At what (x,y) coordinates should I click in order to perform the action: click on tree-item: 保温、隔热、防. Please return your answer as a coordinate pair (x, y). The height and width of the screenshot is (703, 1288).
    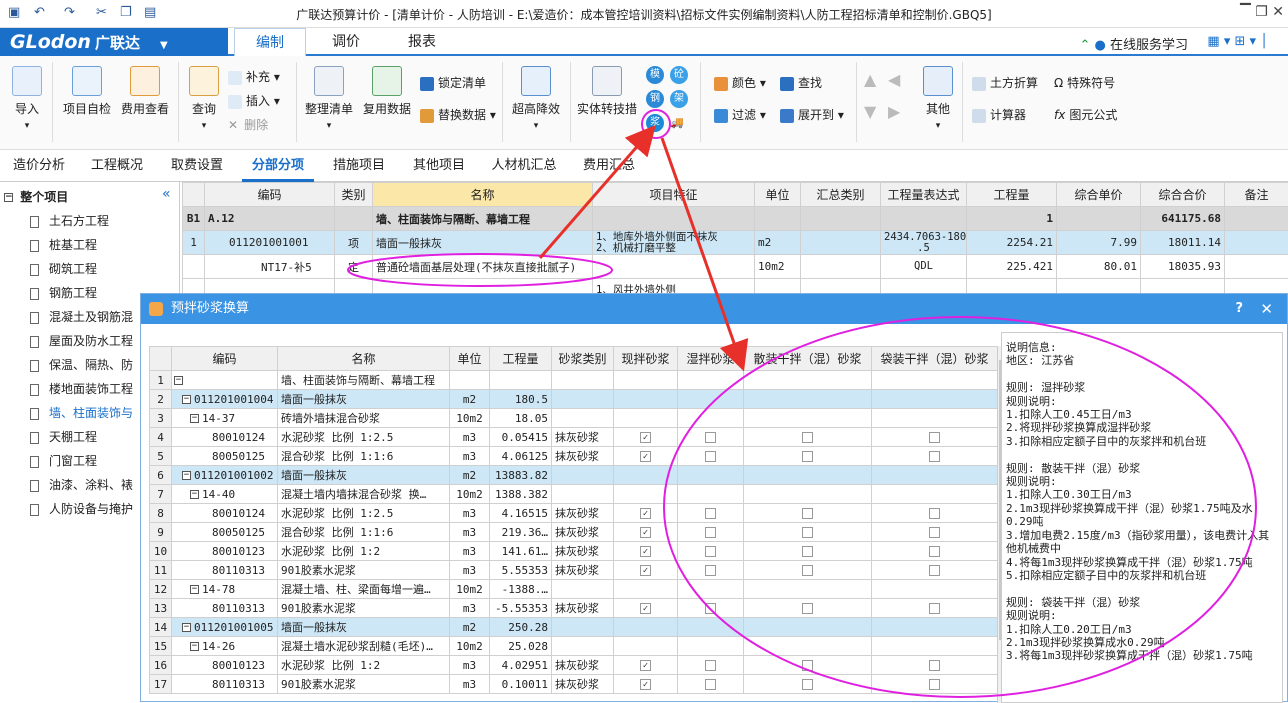
    Looking at the image, I should click on (81, 364).